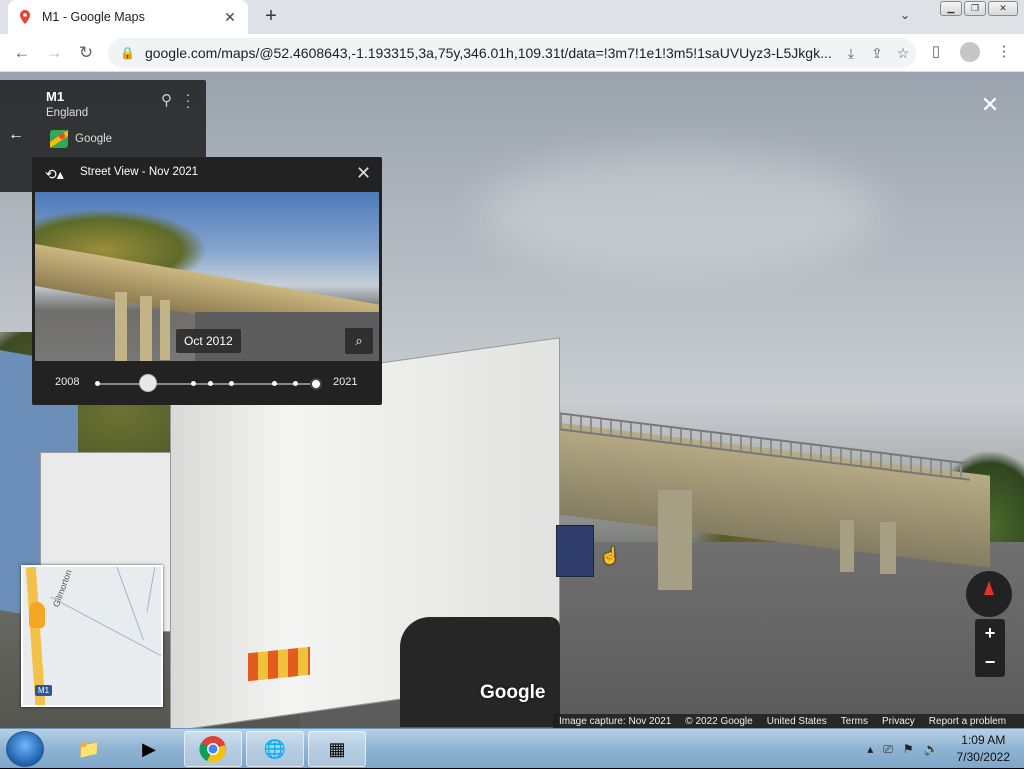 The image size is (1024, 769). I want to click on toolbar-actions: ▯ ⋮, so click(970, 52).